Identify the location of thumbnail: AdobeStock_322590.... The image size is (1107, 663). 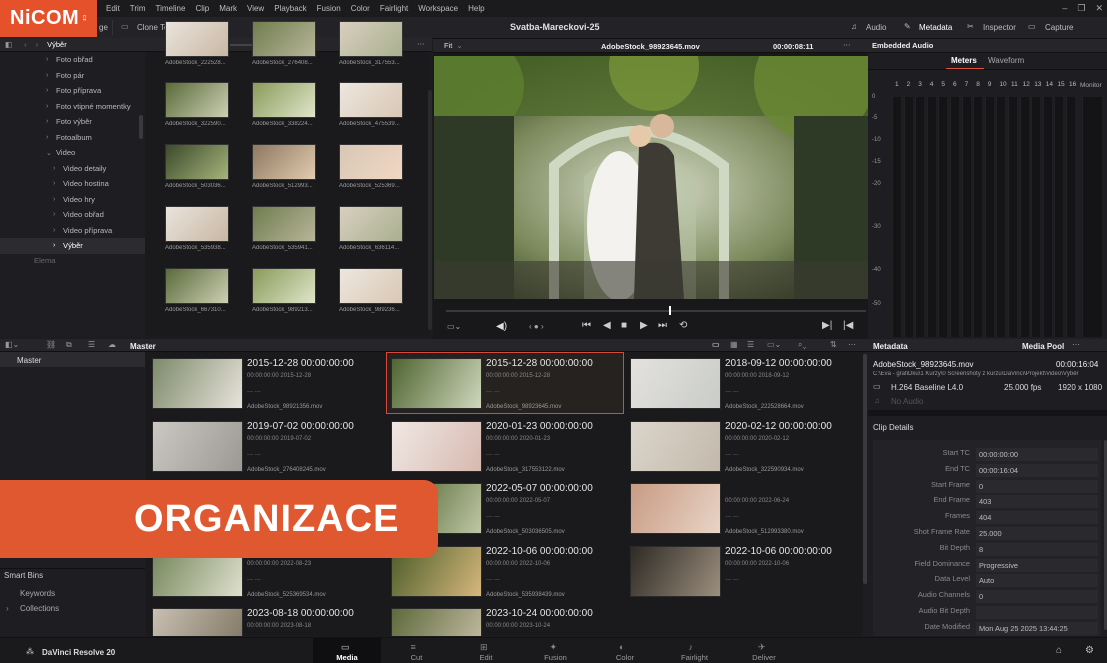
(198, 104).